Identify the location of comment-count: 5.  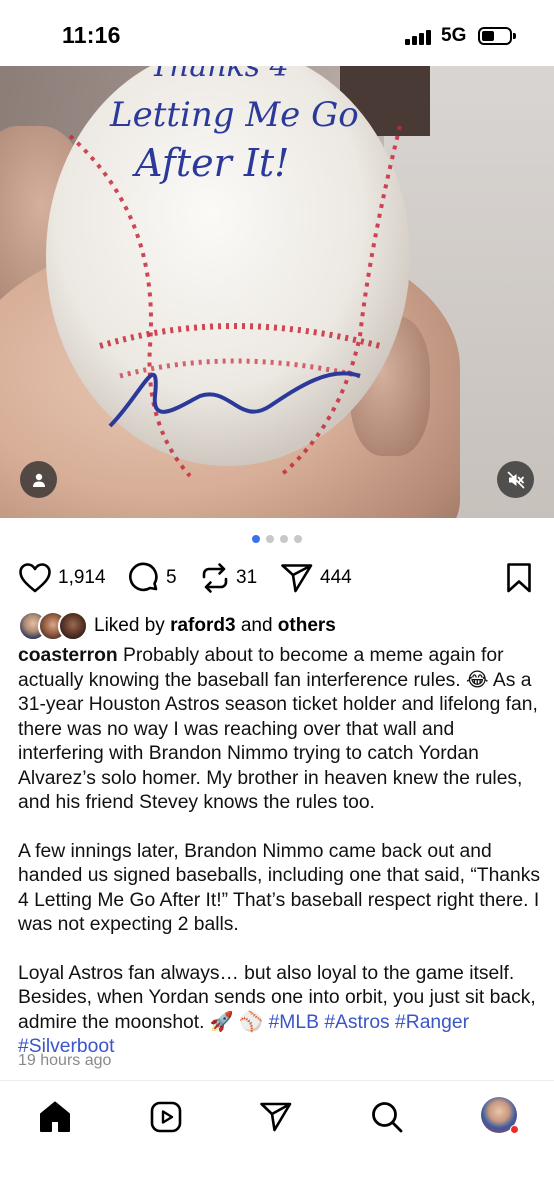
(171, 577).